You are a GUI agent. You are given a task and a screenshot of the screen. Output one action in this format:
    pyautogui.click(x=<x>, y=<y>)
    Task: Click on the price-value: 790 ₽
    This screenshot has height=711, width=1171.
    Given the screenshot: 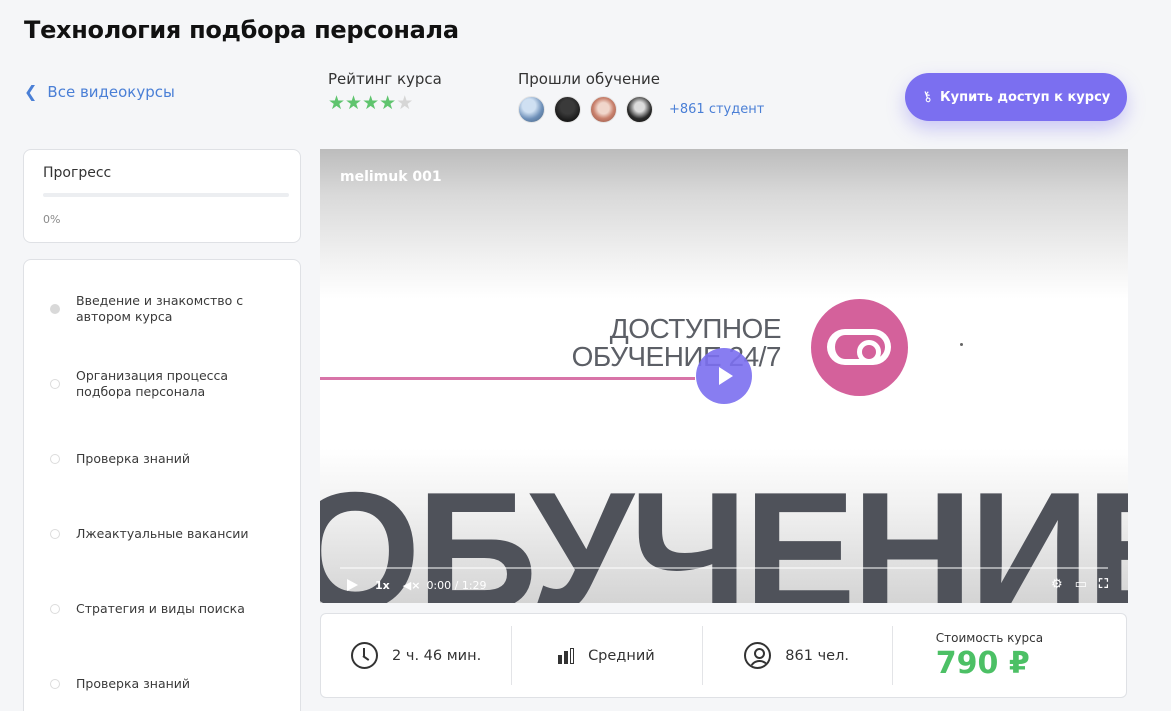 What is the action you would take?
    pyautogui.click(x=982, y=663)
    